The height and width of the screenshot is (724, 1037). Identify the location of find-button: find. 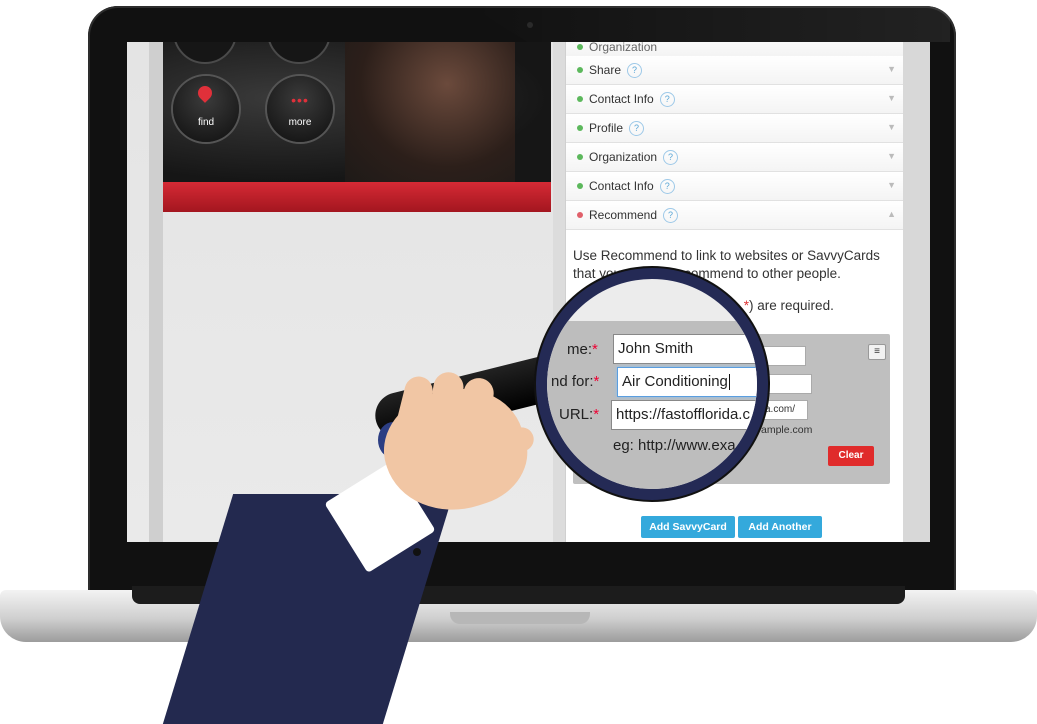
(206, 109).